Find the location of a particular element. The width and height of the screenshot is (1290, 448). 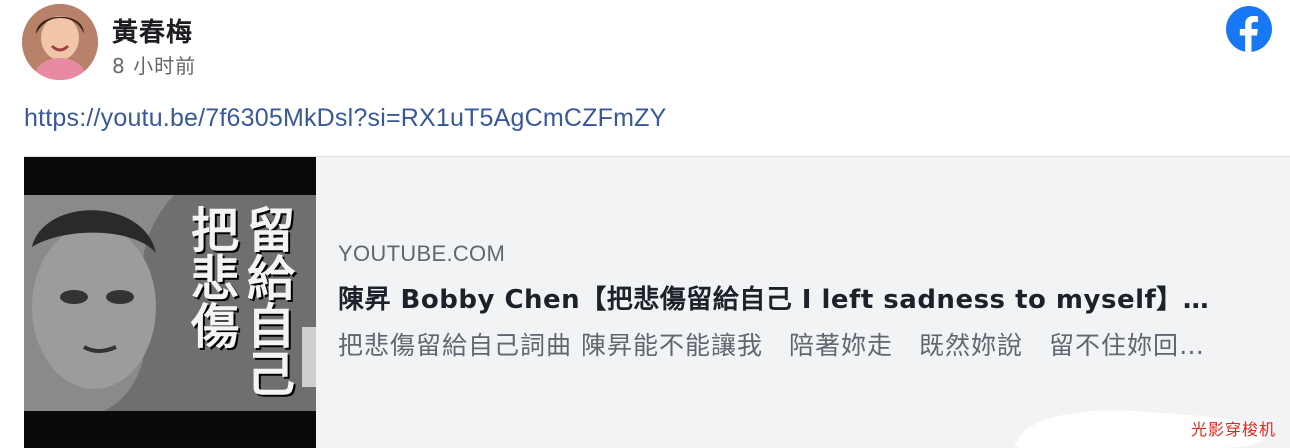

avatar-photo is located at coordinates (60, 42).